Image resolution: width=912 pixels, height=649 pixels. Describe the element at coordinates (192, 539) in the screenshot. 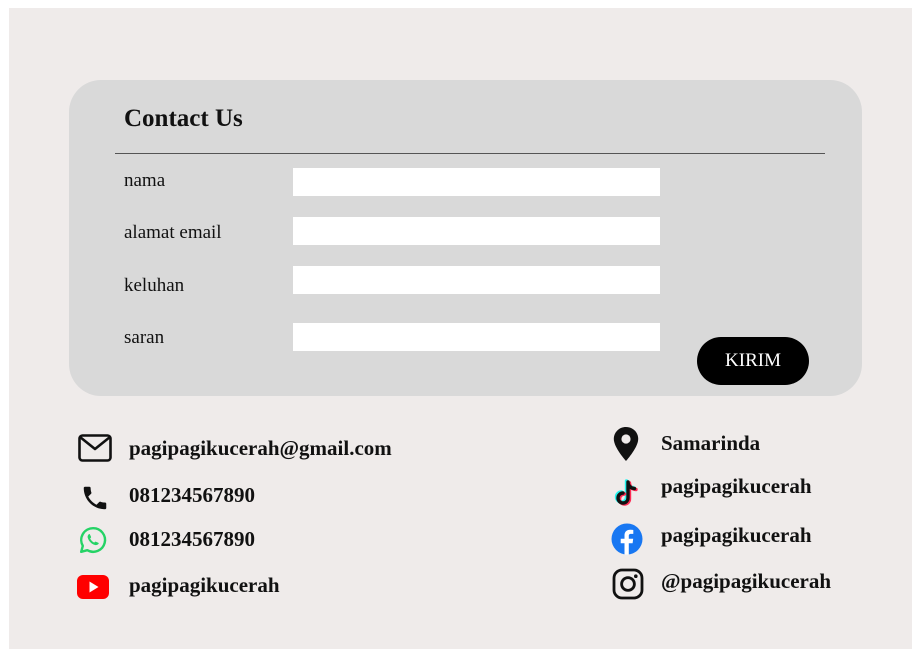

I see `contact-whatsapp-text: 081234567890` at that location.